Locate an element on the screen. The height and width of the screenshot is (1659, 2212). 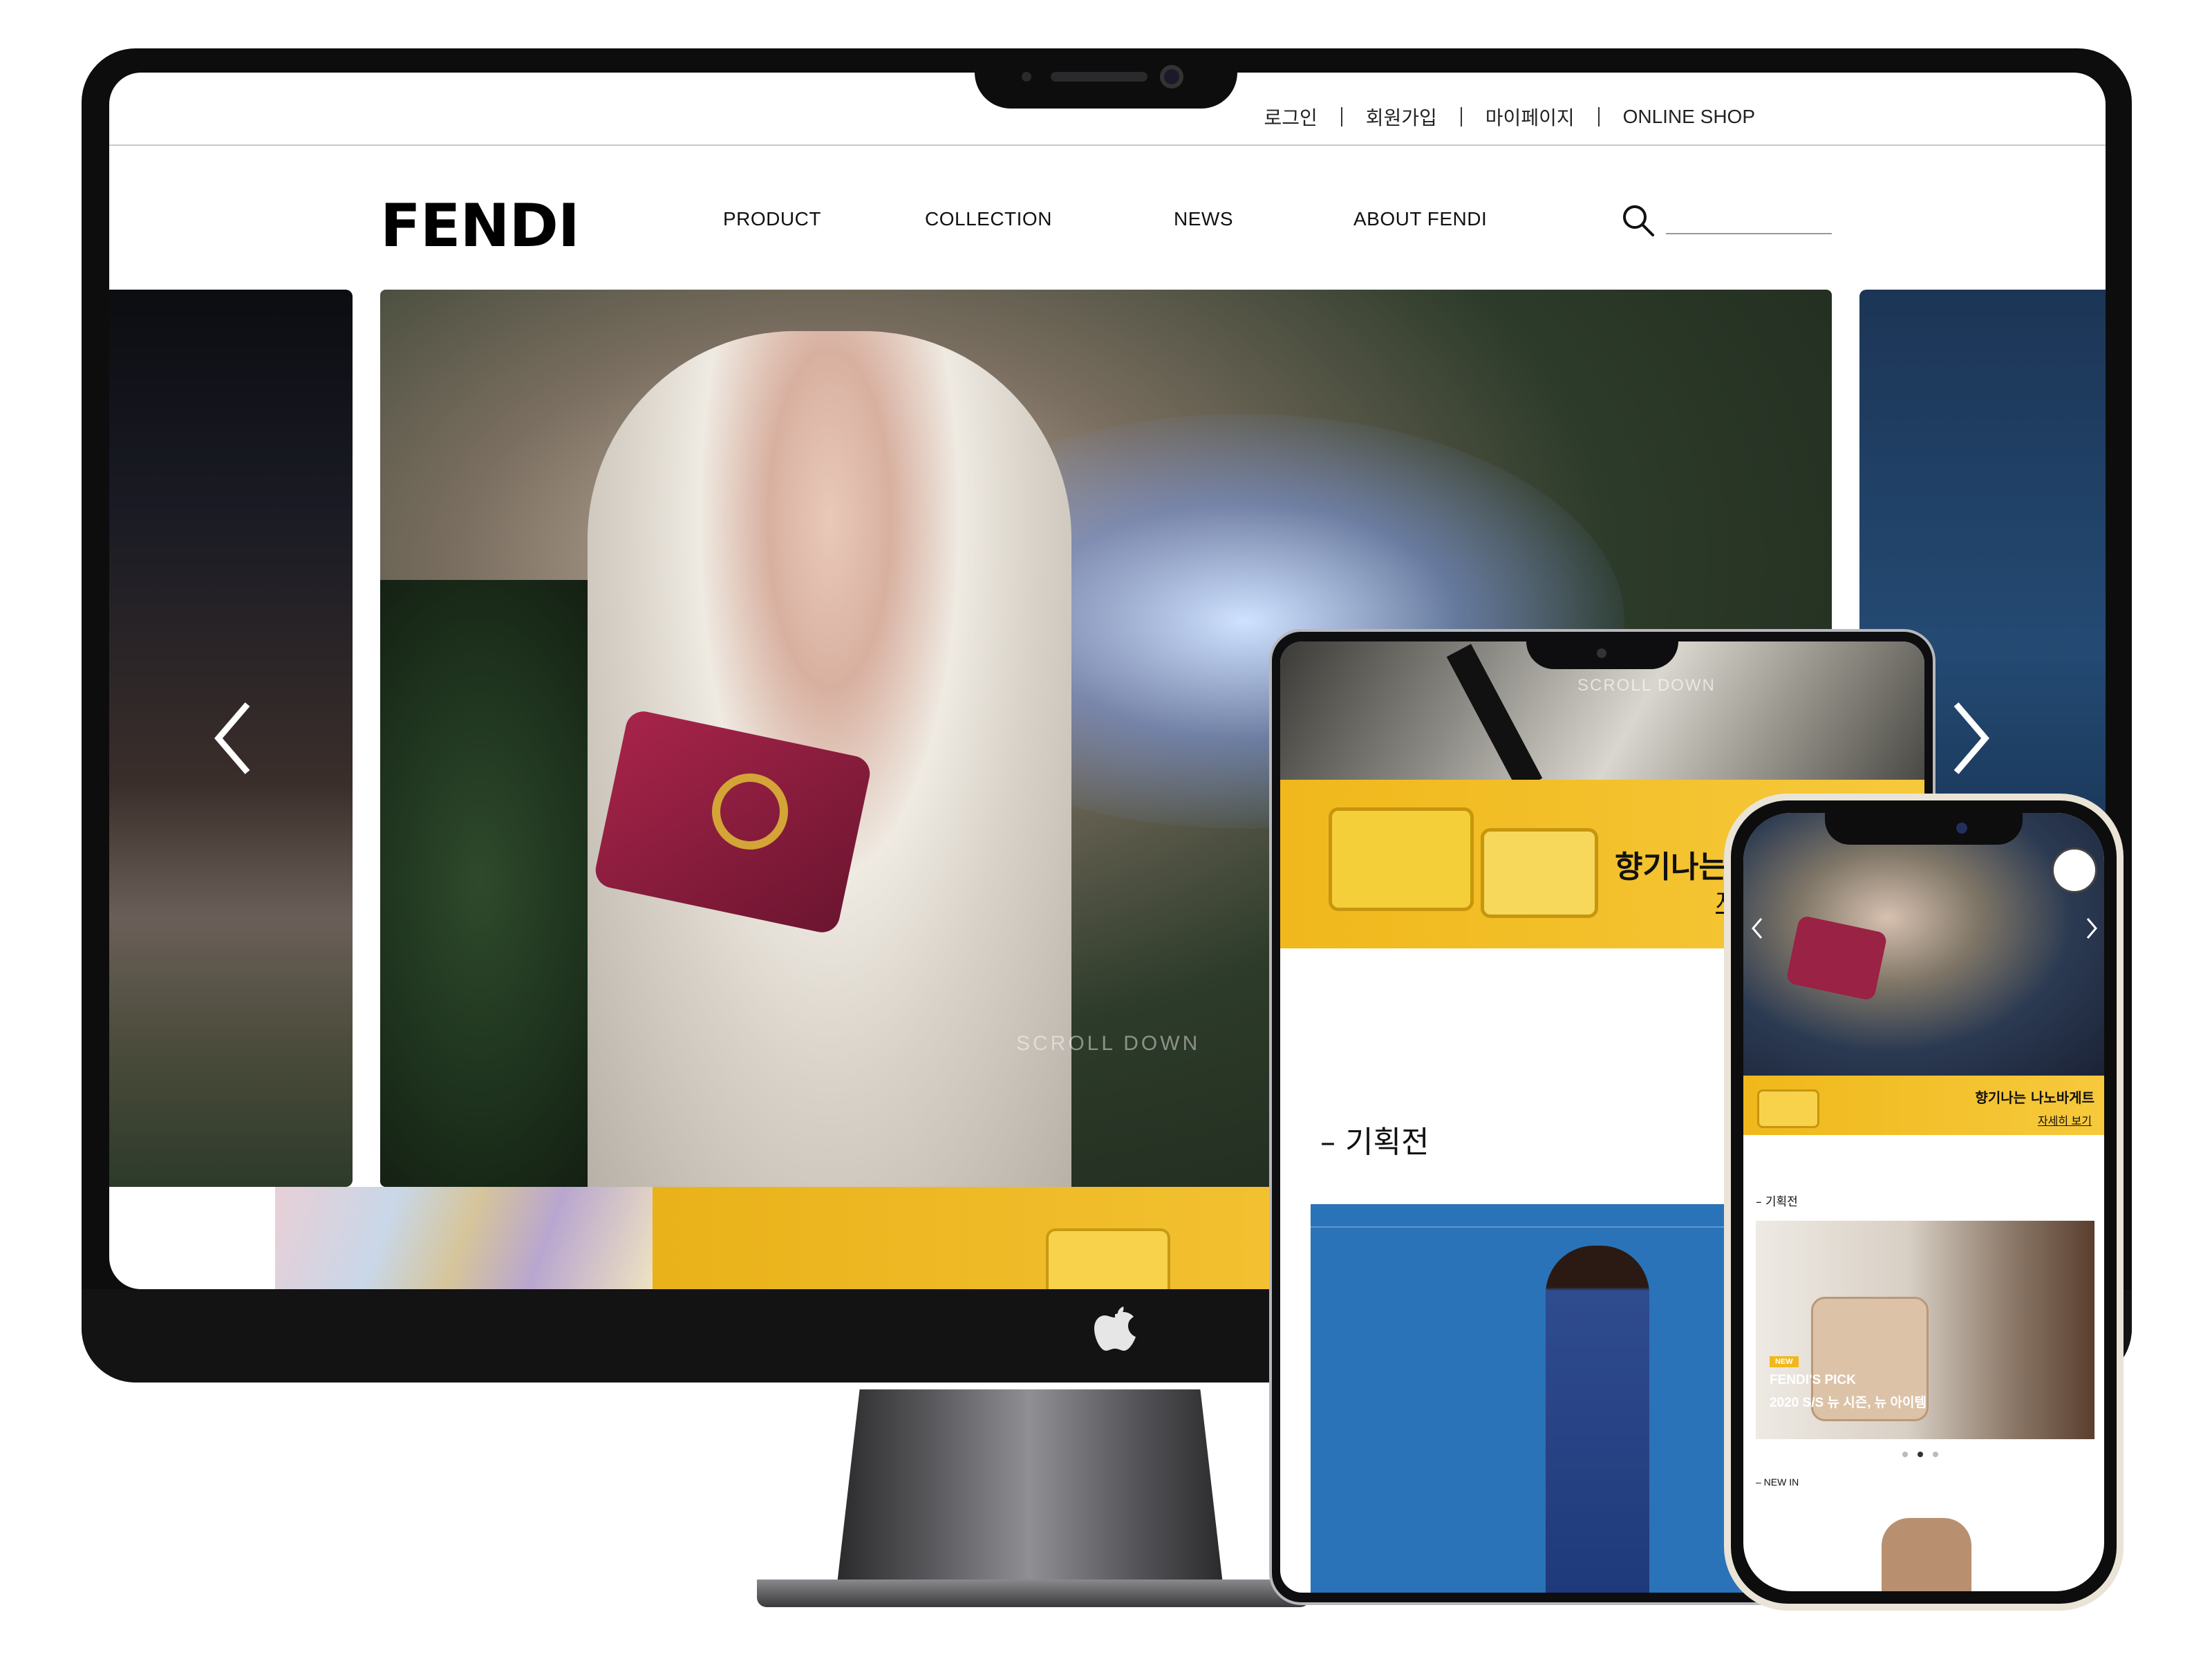
promo-banner-tile is located at coordinates (999, 1238).